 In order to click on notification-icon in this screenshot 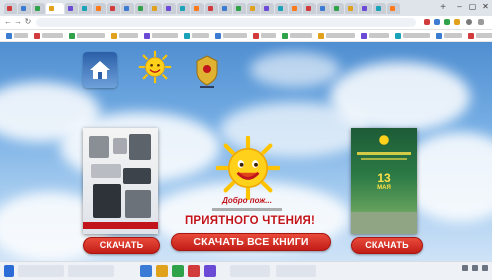, I will do `click(485, 268)`.